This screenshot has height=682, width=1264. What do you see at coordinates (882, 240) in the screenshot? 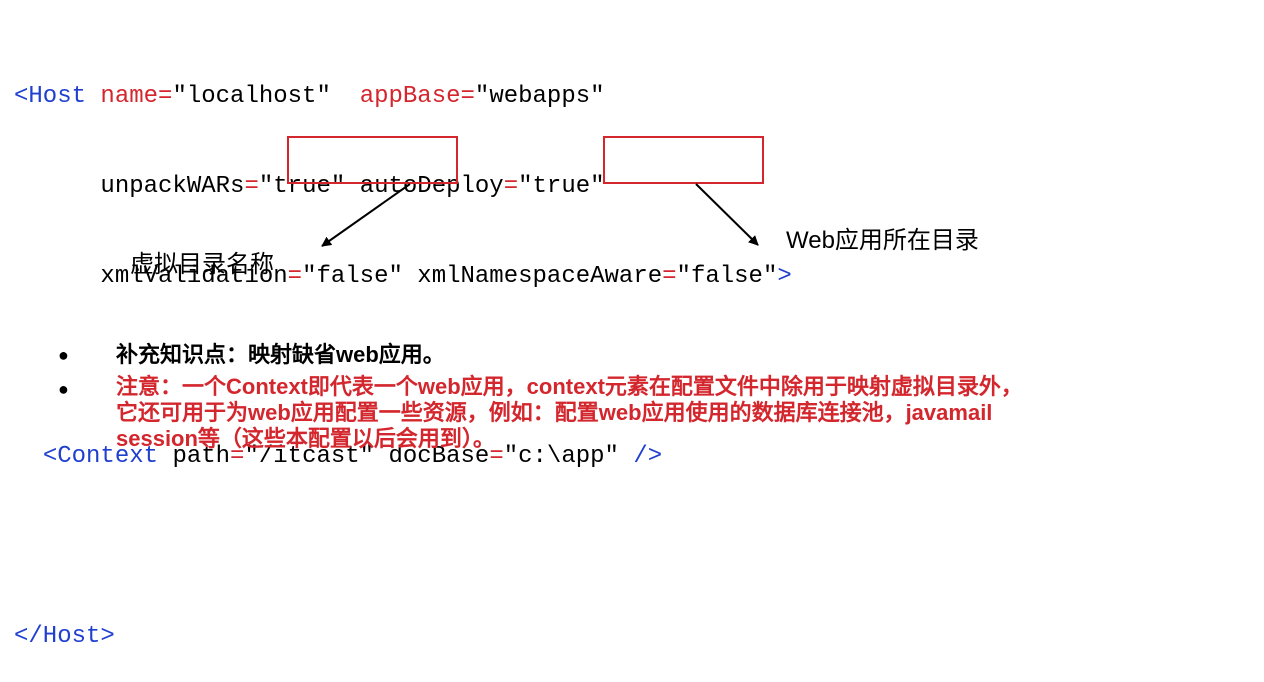
I see `web-dir-label: Web应用所在目录` at bounding box center [882, 240].